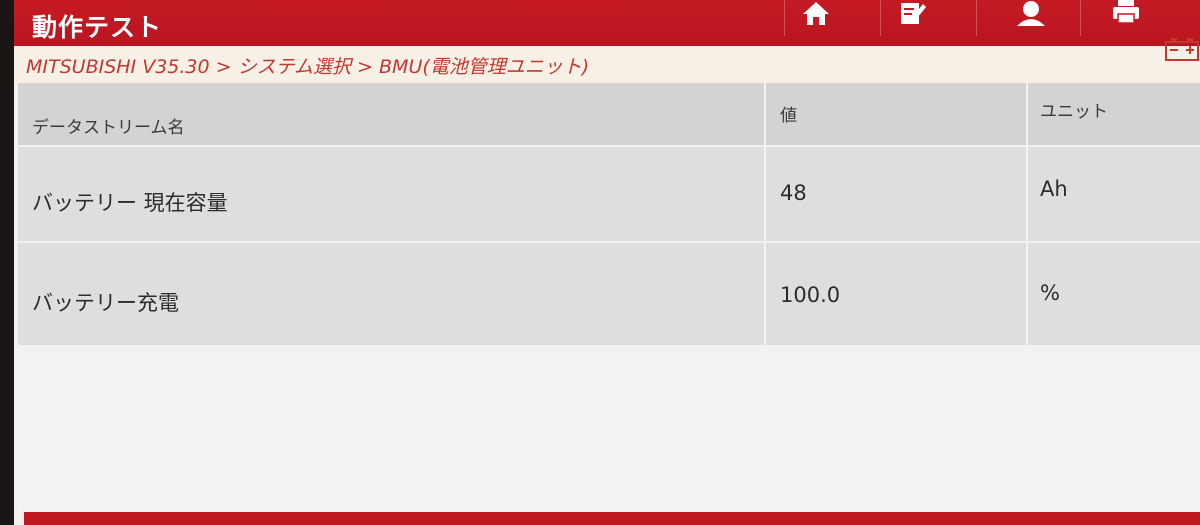 The height and width of the screenshot is (525, 1200). What do you see at coordinates (1126, 12) in the screenshot?
I see `print-icon` at bounding box center [1126, 12].